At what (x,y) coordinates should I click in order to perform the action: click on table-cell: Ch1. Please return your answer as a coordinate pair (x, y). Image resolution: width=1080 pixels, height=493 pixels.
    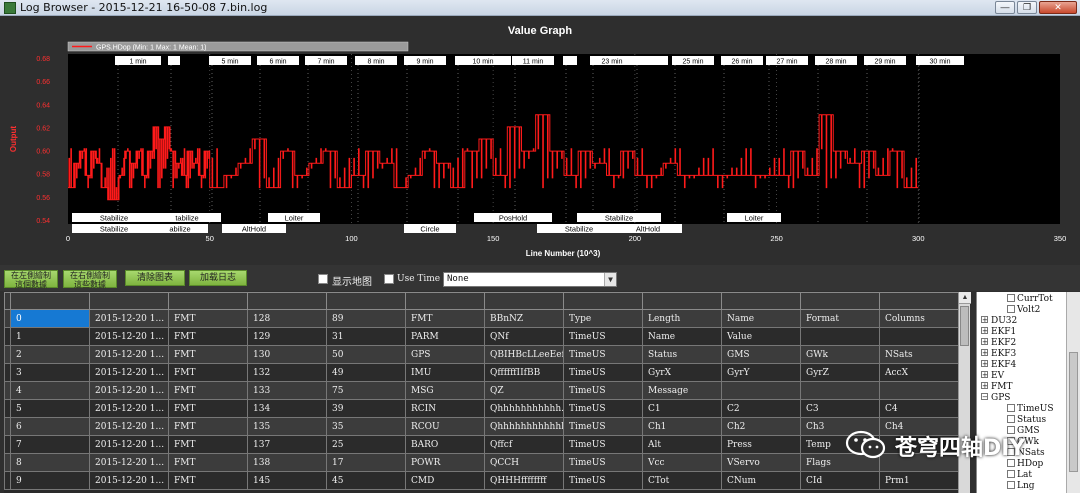
    Looking at the image, I should click on (682, 426).